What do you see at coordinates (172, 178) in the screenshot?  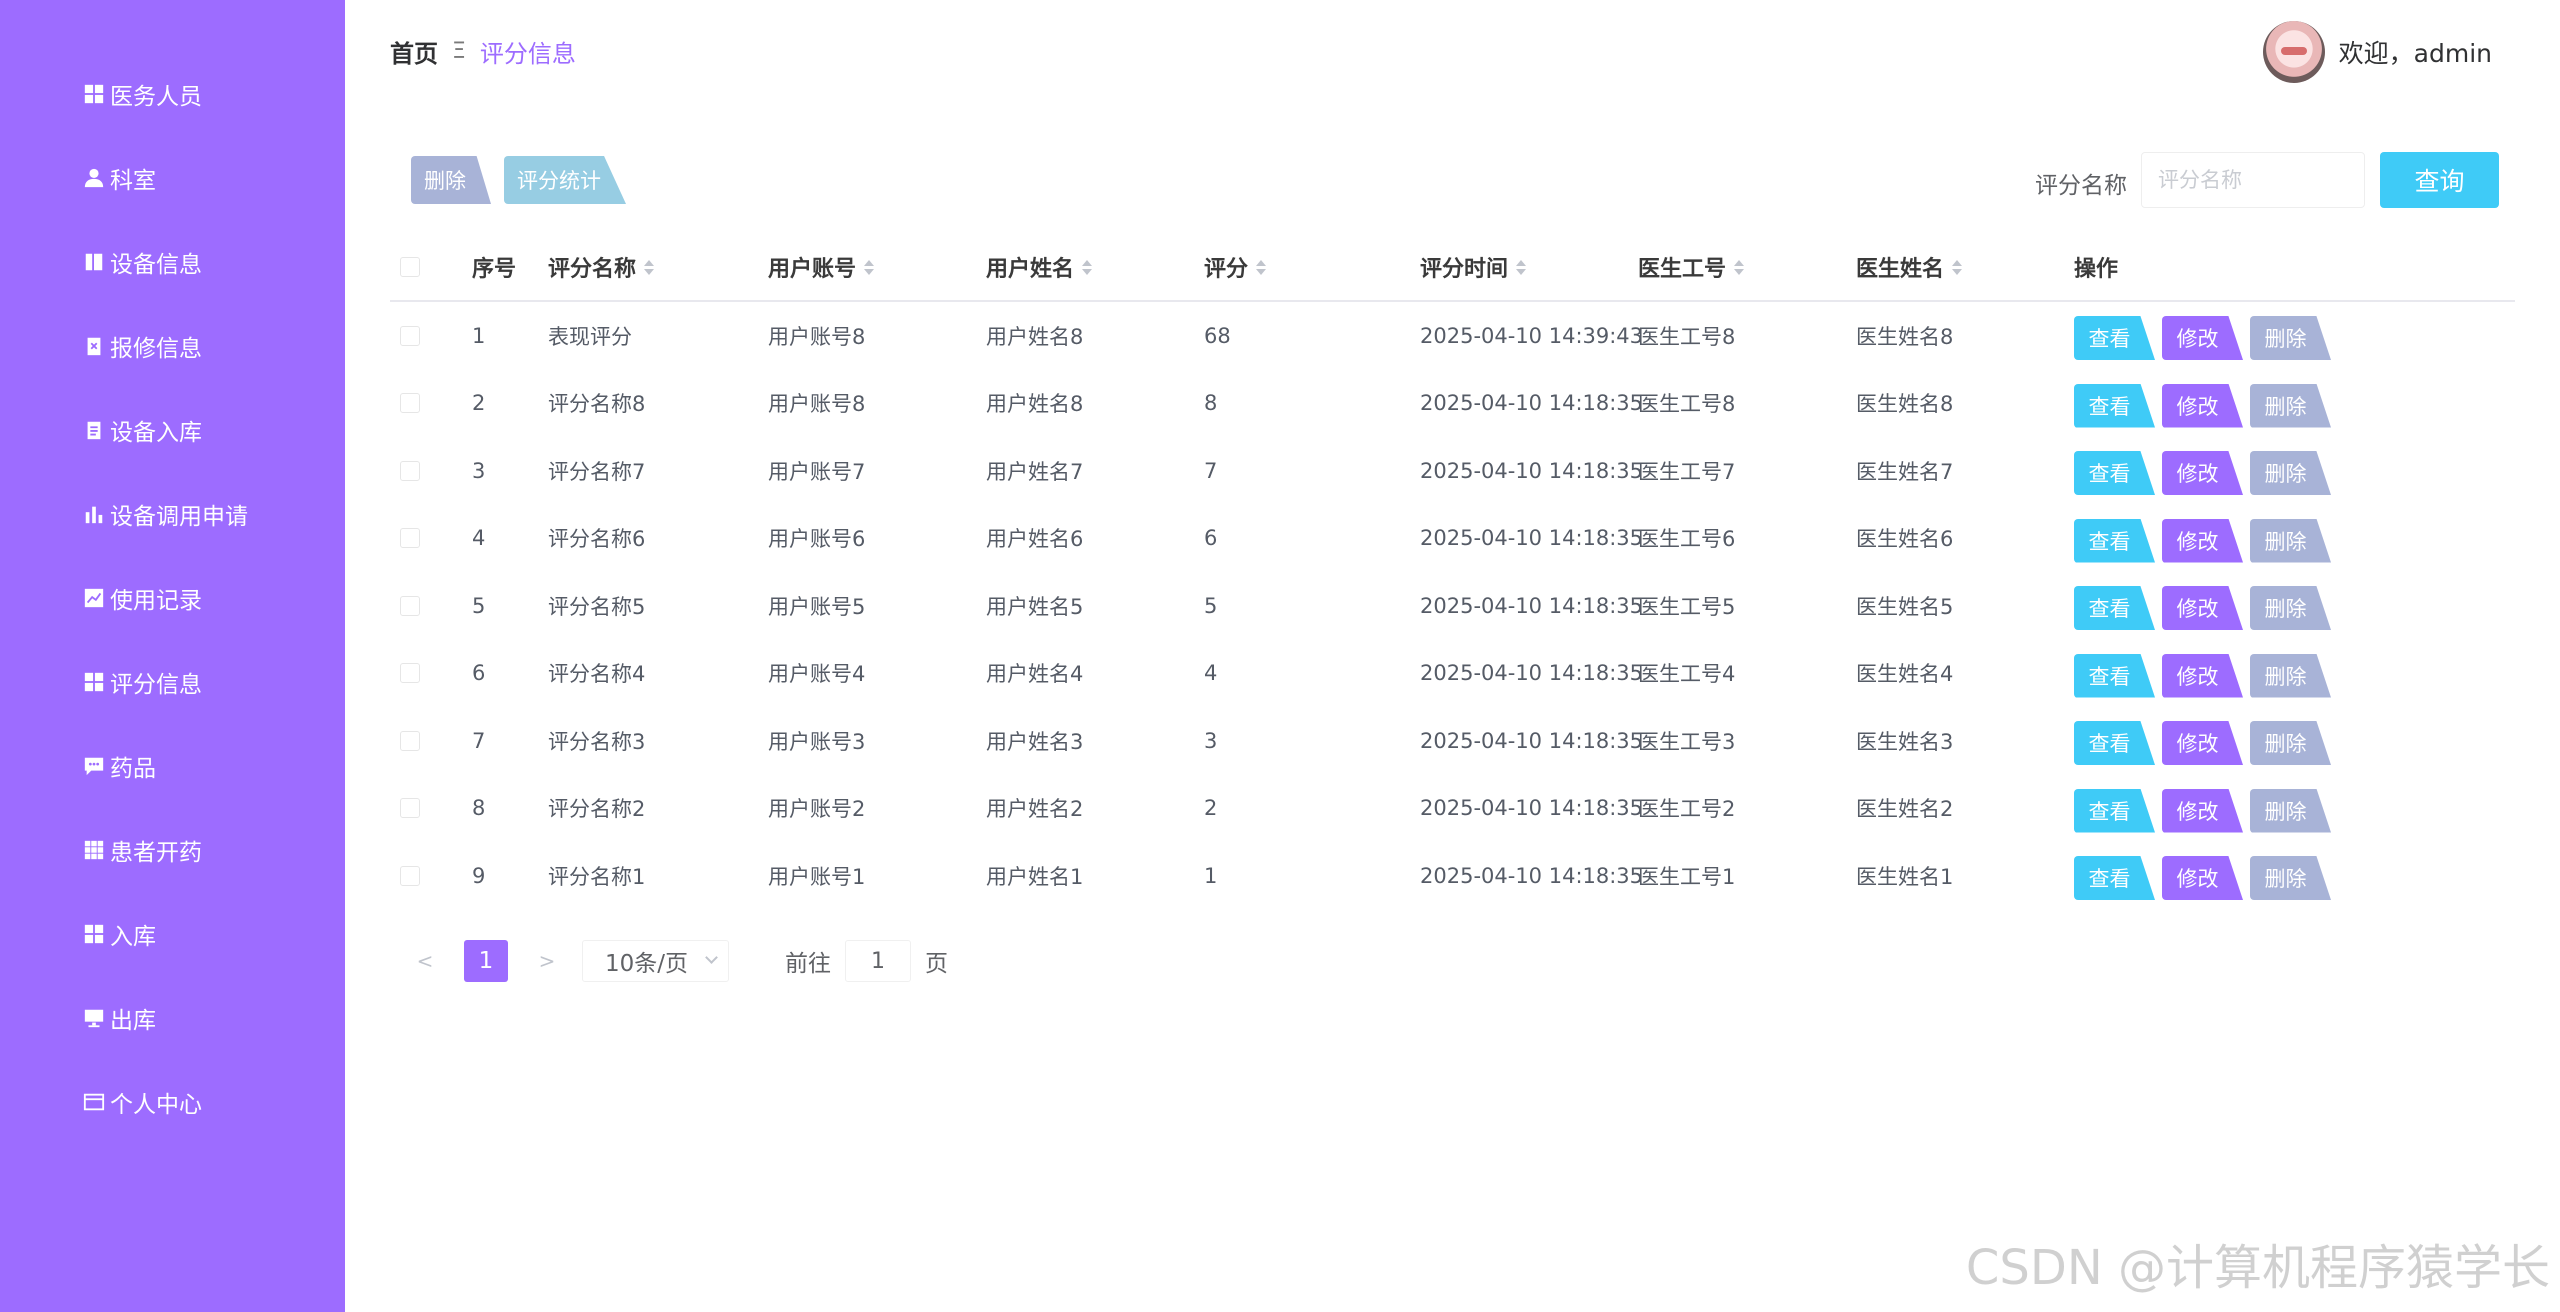 I see `sidebar-item: 科室` at bounding box center [172, 178].